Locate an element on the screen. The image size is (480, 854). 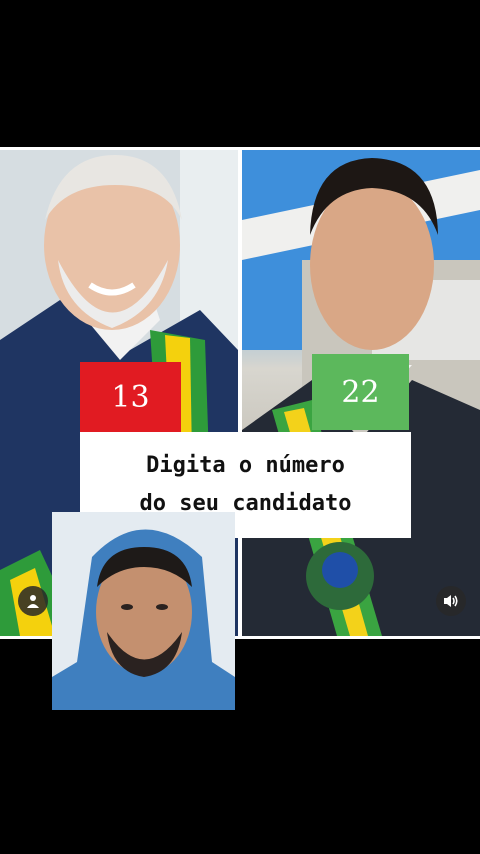
candidate-number-13: 13 is located at coordinates (130, 397).